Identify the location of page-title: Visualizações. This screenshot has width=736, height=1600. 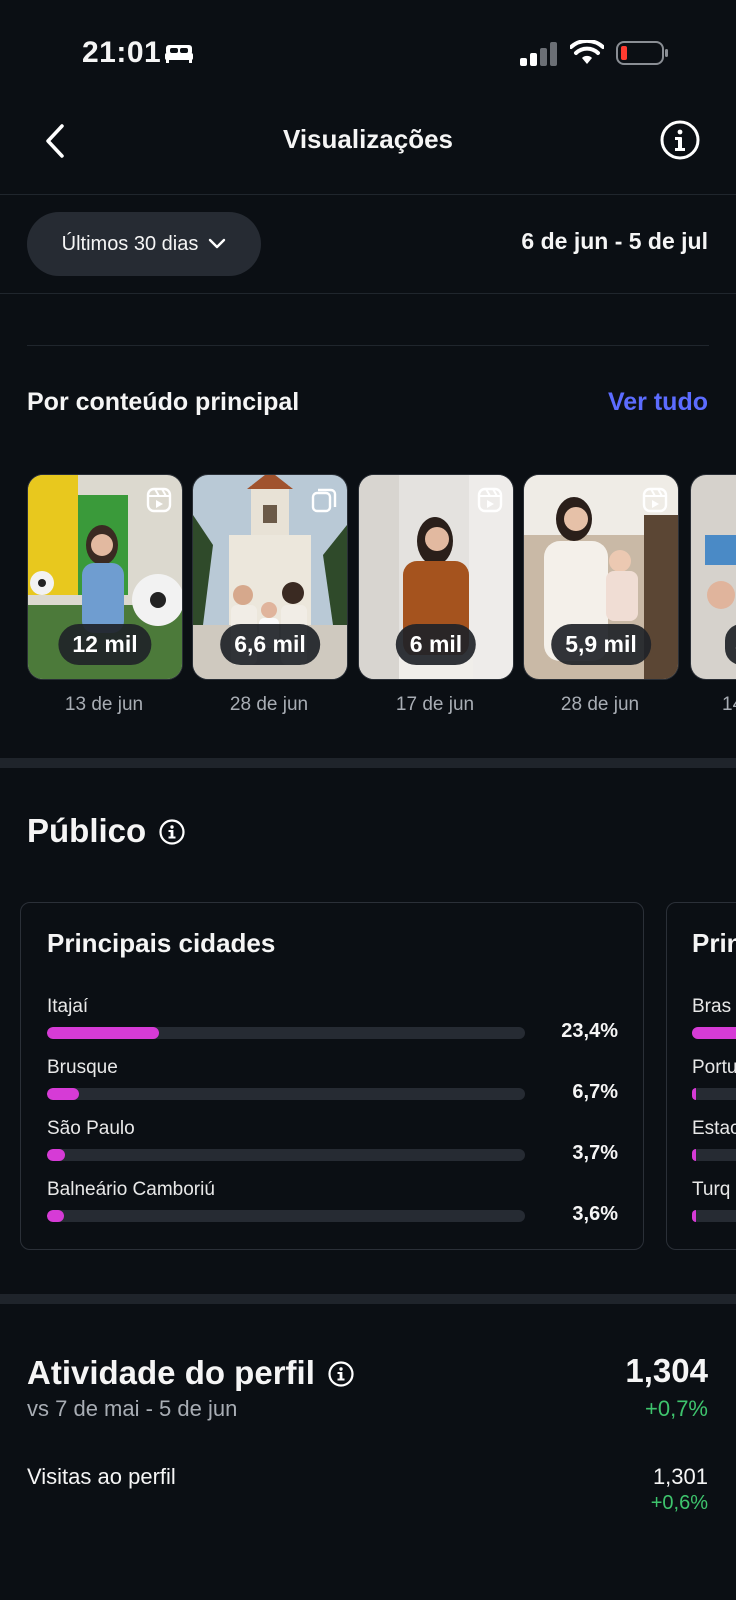
(368, 139).